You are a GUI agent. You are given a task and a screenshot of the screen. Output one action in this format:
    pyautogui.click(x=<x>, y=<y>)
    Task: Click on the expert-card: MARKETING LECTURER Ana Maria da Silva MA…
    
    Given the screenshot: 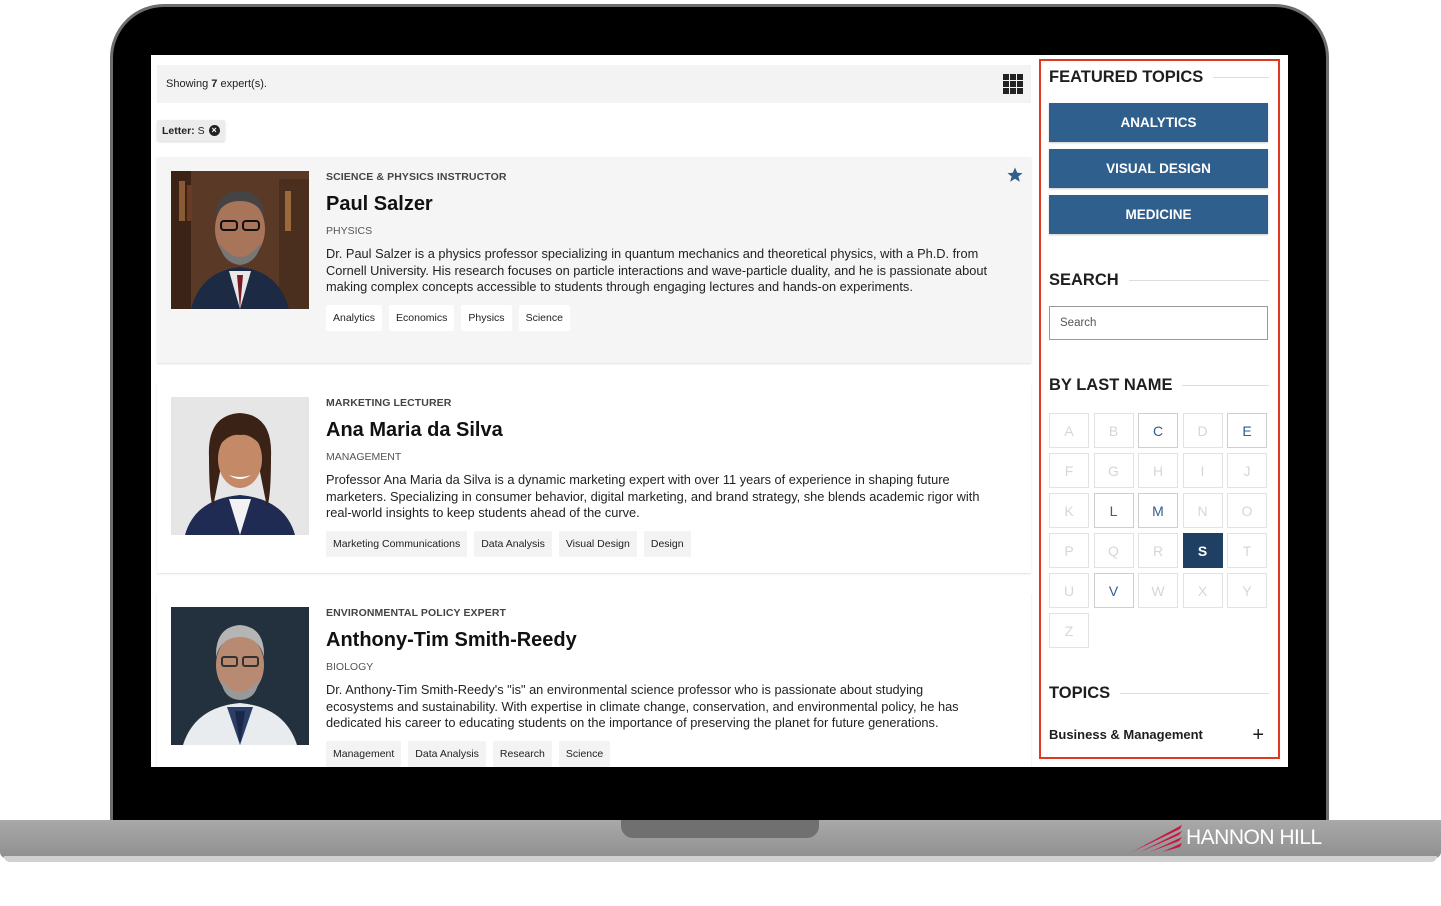 What is the action you would take?
    pyautogui.click(x=594, y=478)
    